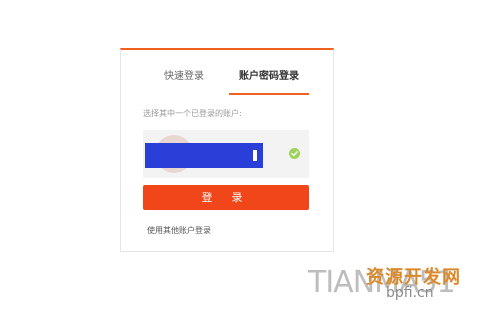 The width and height of the screenshot is (480, 321). I want to click on logged-in-account-item, so click(226, 154).